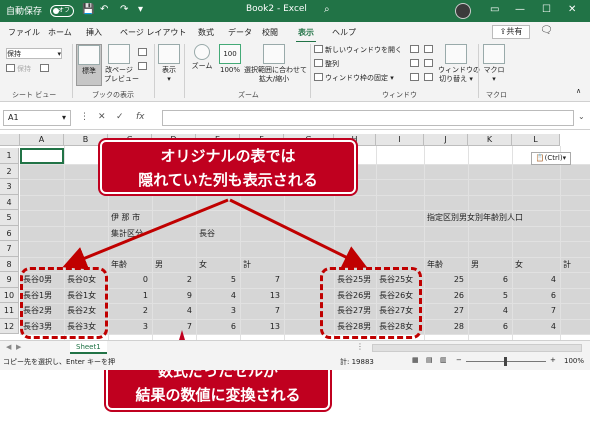 This screenshot has width=590, height=422. I want to click on prev-sheet-icon: ◀, so click(8, 347).